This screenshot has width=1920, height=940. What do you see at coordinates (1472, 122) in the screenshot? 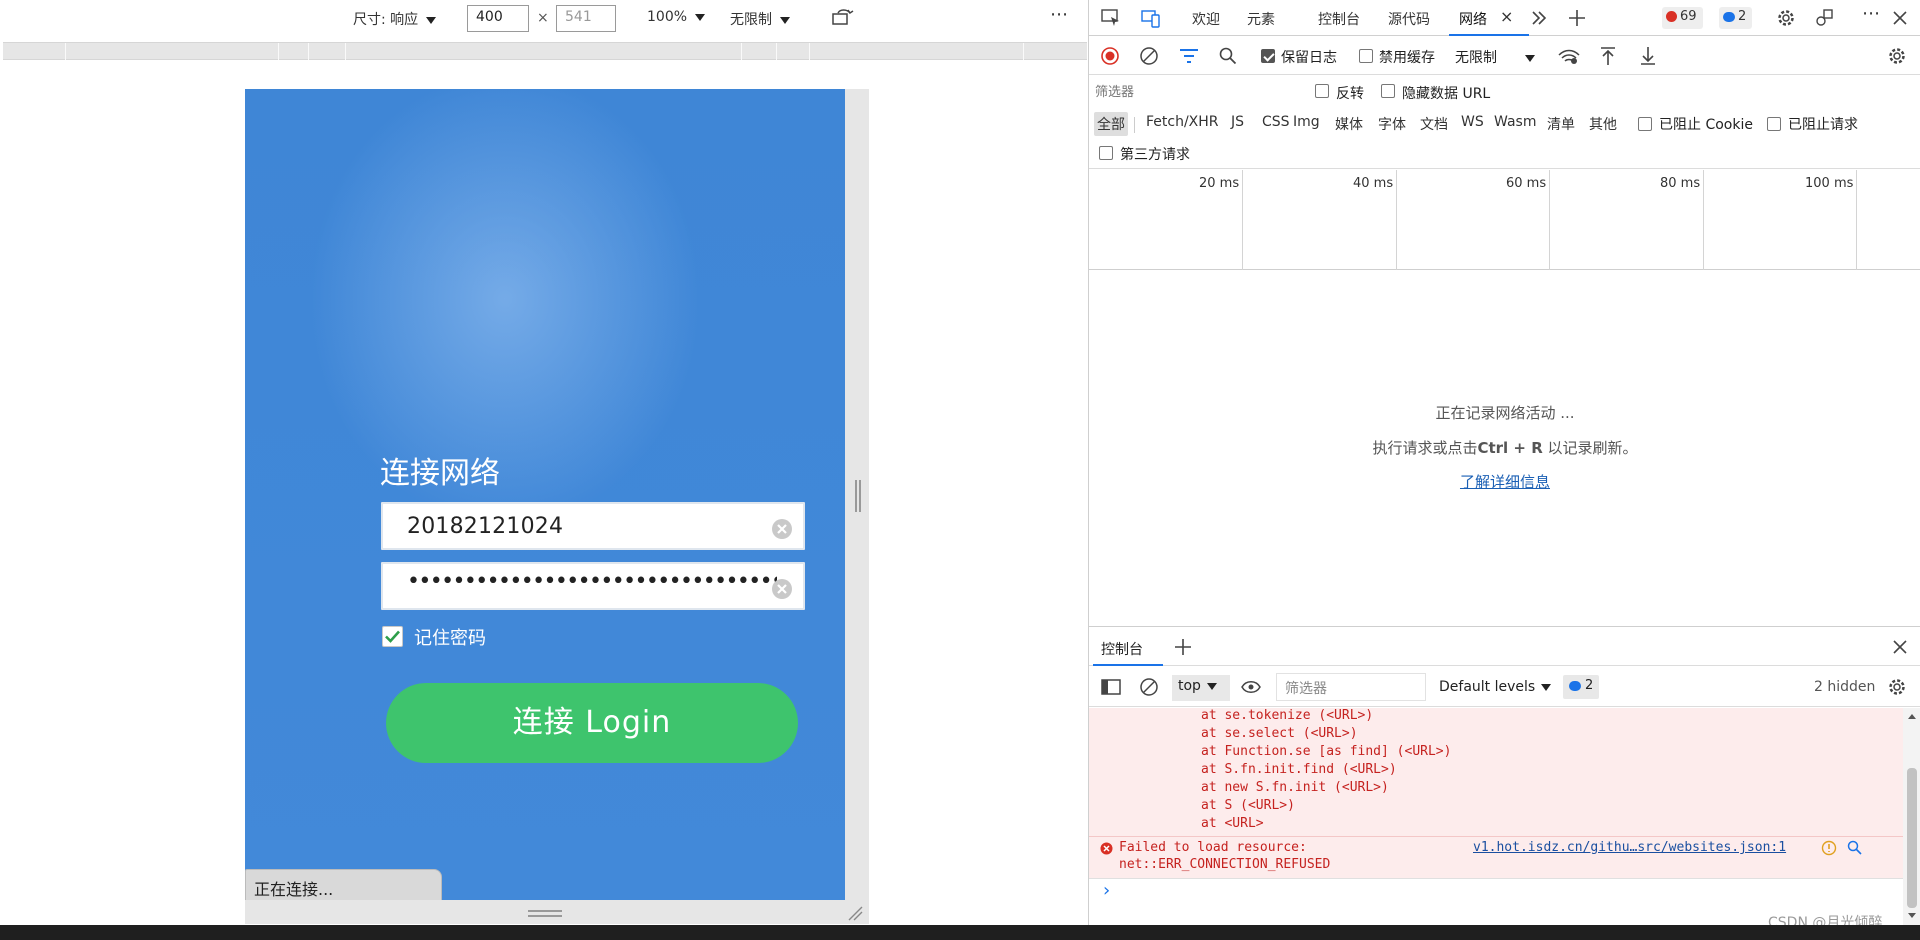
I see `type-filter-ws: WS` at bounding box center [1472, 122].